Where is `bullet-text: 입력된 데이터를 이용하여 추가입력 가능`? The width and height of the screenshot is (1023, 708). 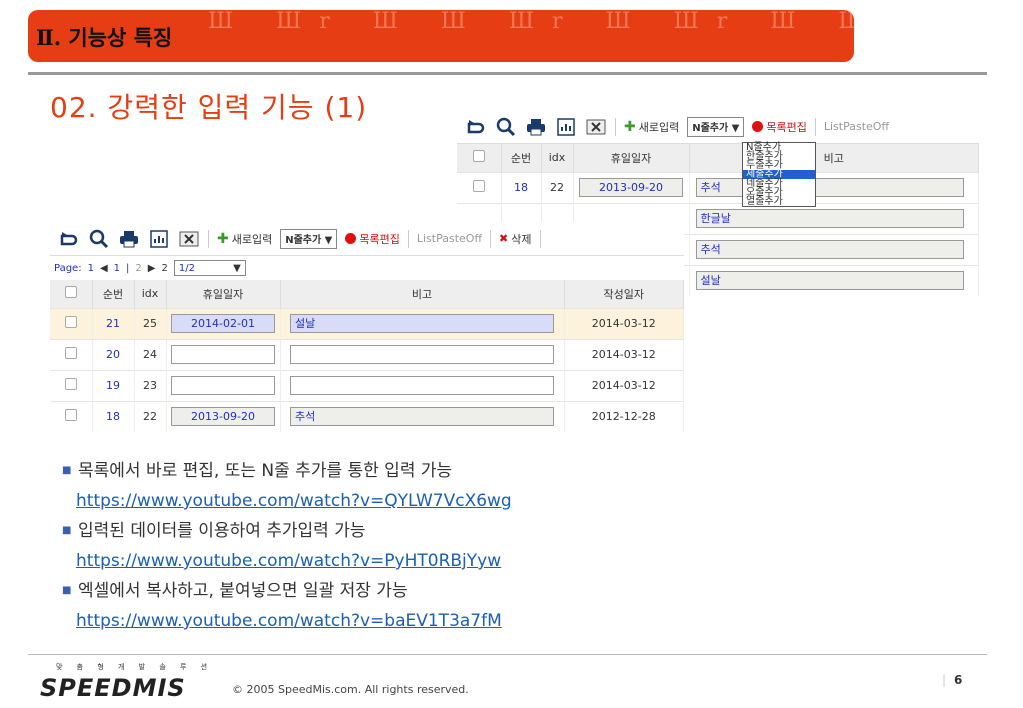 bullet-text: 입력된 데이터를 이용하여 추가입력 가능 is located at coordinates (222, 531).